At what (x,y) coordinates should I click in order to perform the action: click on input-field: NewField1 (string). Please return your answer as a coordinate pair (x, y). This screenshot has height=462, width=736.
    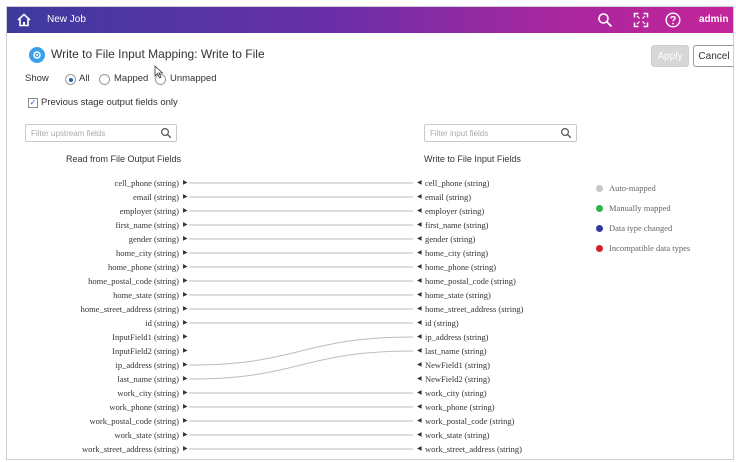
    Looking at the image, I should click on (457, 365).